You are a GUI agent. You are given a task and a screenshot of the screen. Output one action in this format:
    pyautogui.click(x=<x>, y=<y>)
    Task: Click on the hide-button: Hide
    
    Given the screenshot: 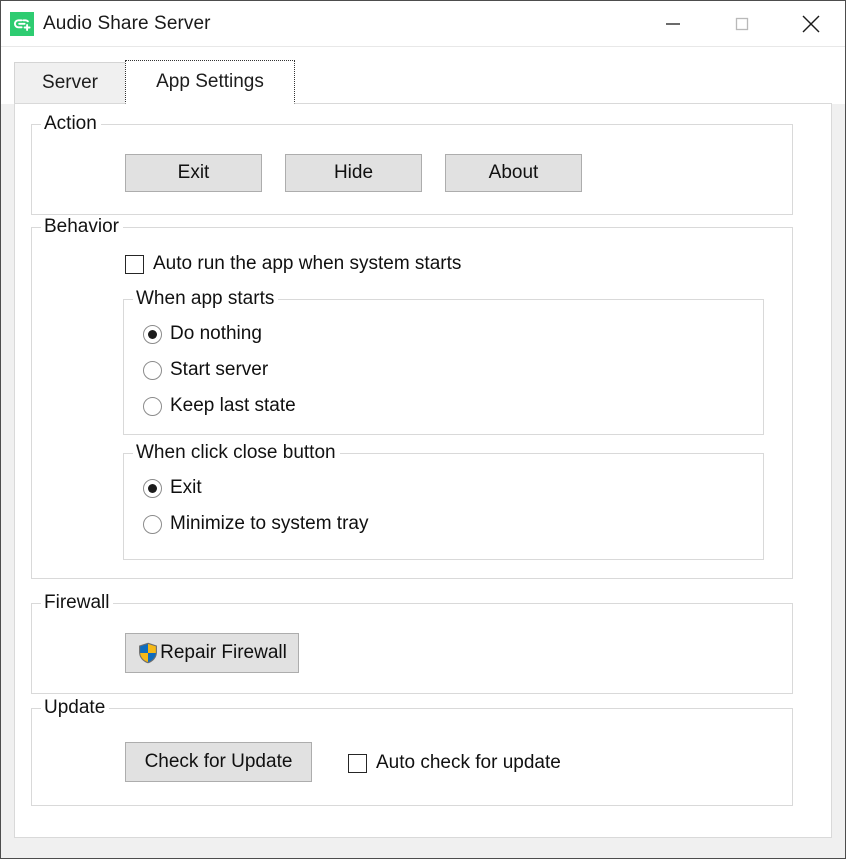 What is the action you would take?
    pyautogui.click(x=353, y=173)
    